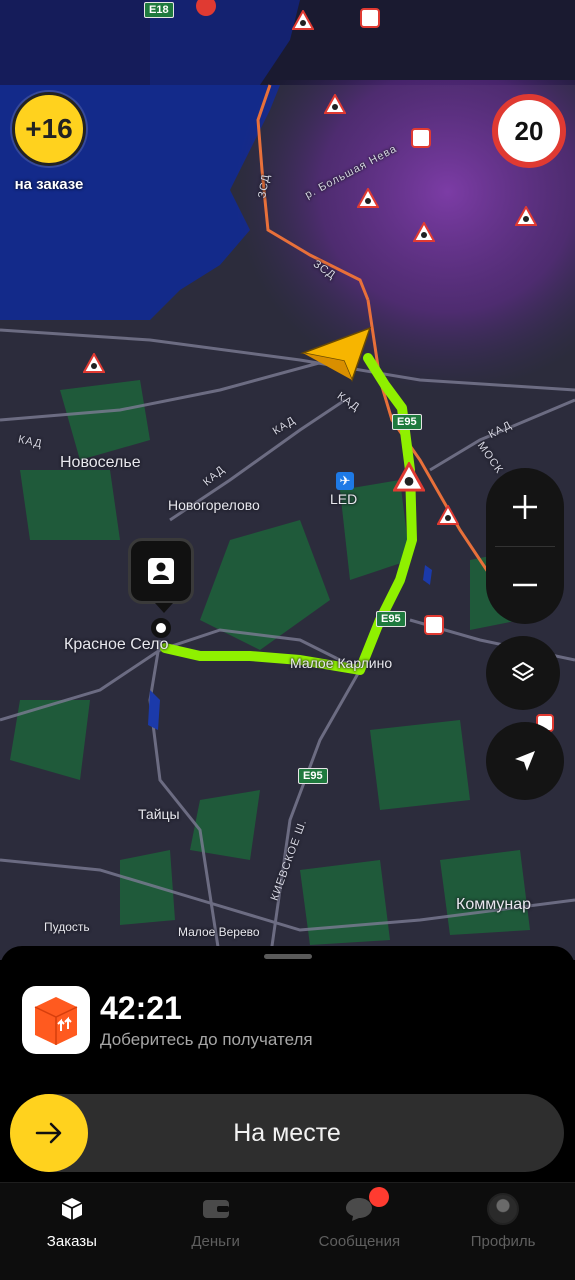 The height and width of the screenshot is (1280, 575). I want to click on zoom-control, so click(525, 546).